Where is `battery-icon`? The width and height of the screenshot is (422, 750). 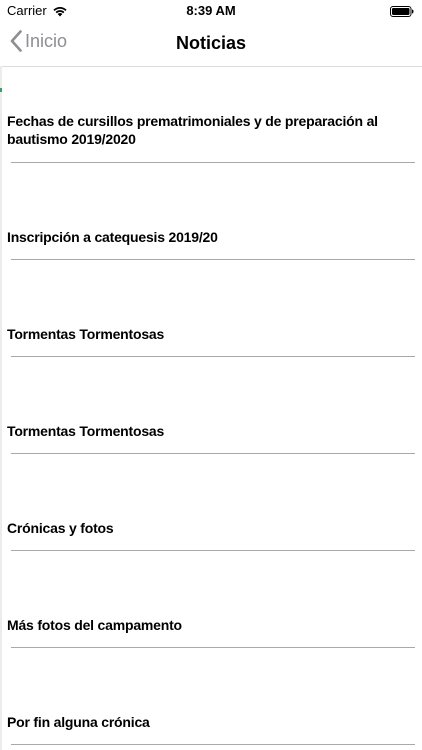
battery-icon is located at coordinates (402, 11).